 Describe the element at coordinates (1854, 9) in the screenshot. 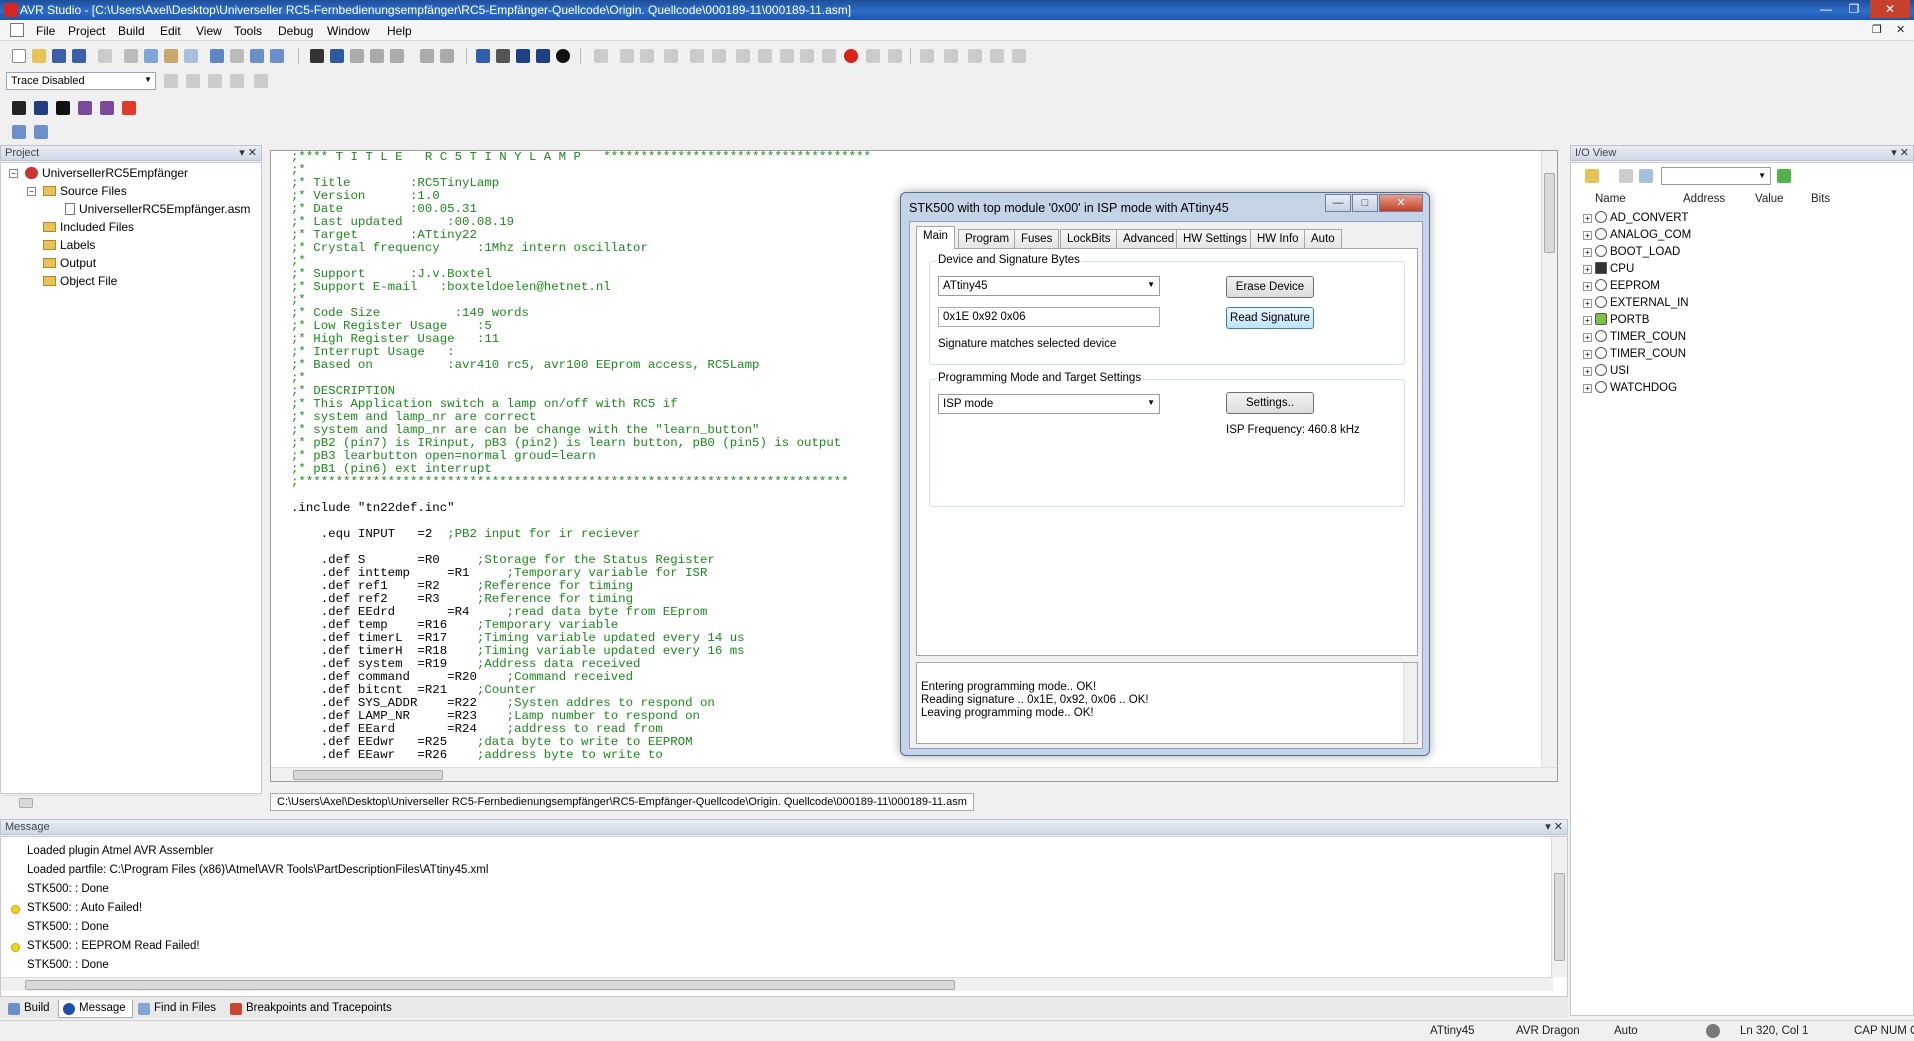

I see `maximize-button: ❐` at that location.